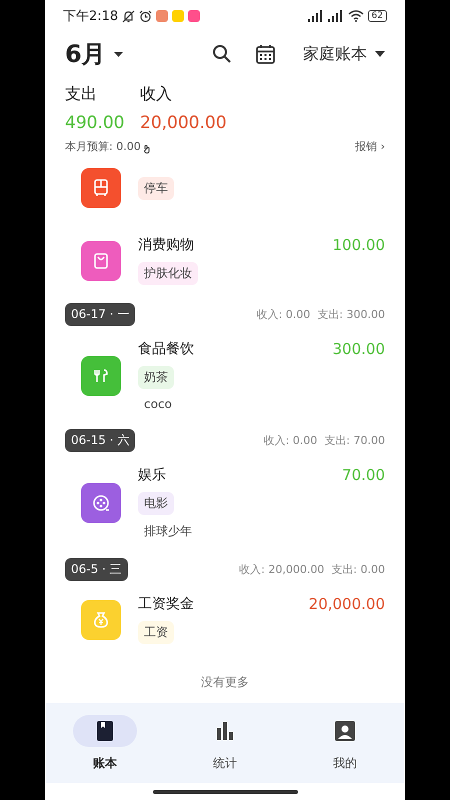 The height and width of the screenshot is (800, 450). Describe the element at coordinates (225, 731) in the screenshot. I see `bar-chart-icon` at that location.